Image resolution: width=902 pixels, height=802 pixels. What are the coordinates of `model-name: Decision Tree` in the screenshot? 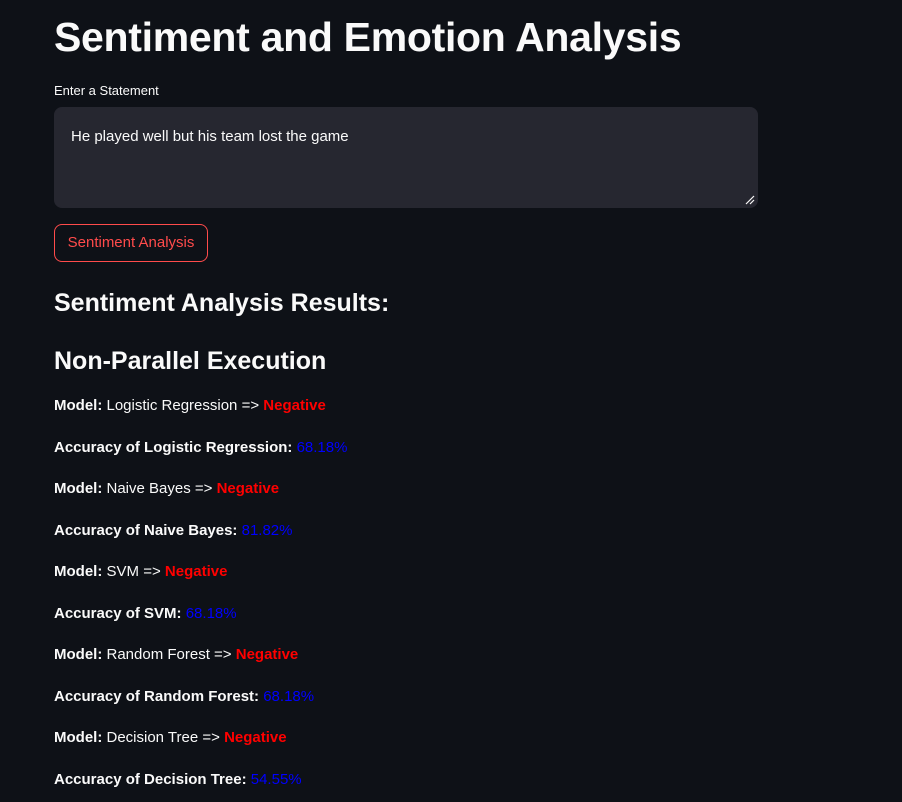 It's located at (152, 737).